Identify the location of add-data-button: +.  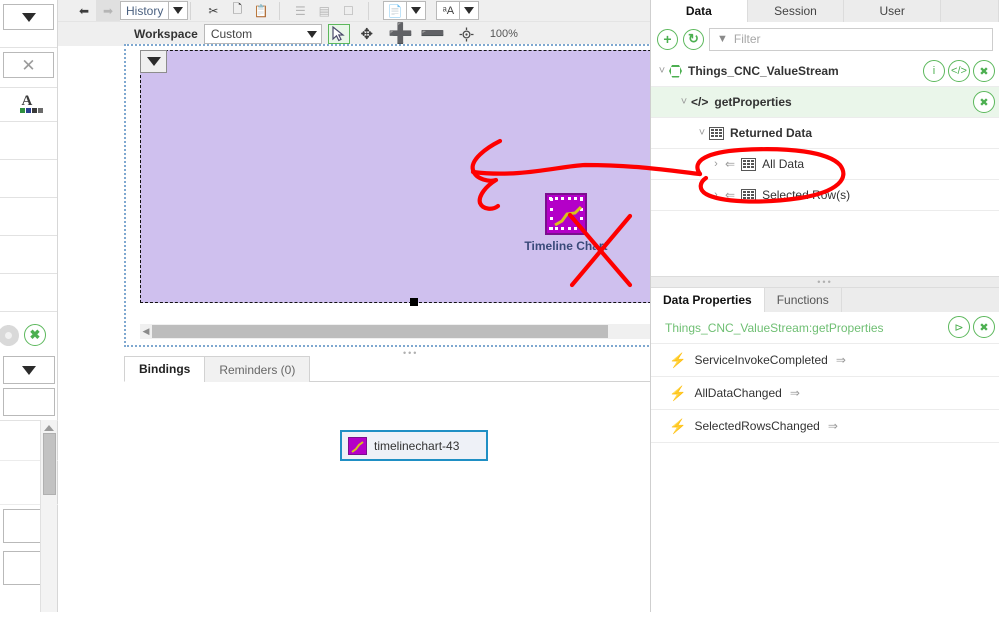
(667, 39).